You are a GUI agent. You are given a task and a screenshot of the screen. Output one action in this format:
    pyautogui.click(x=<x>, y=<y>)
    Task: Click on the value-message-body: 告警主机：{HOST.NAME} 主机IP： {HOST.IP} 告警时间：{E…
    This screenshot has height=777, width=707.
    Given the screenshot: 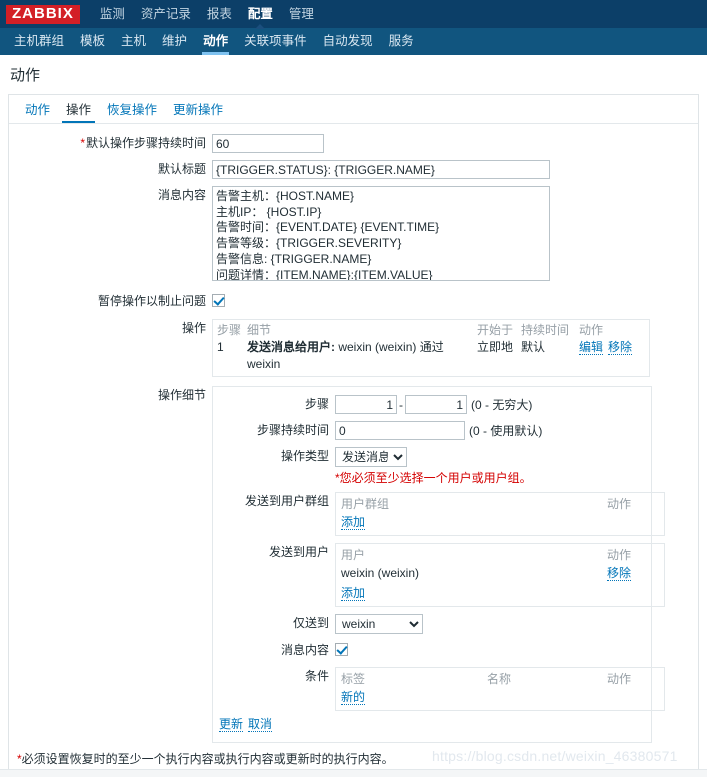 What is the action you would take?
    pyautogui.click(x=455, y=235)
    